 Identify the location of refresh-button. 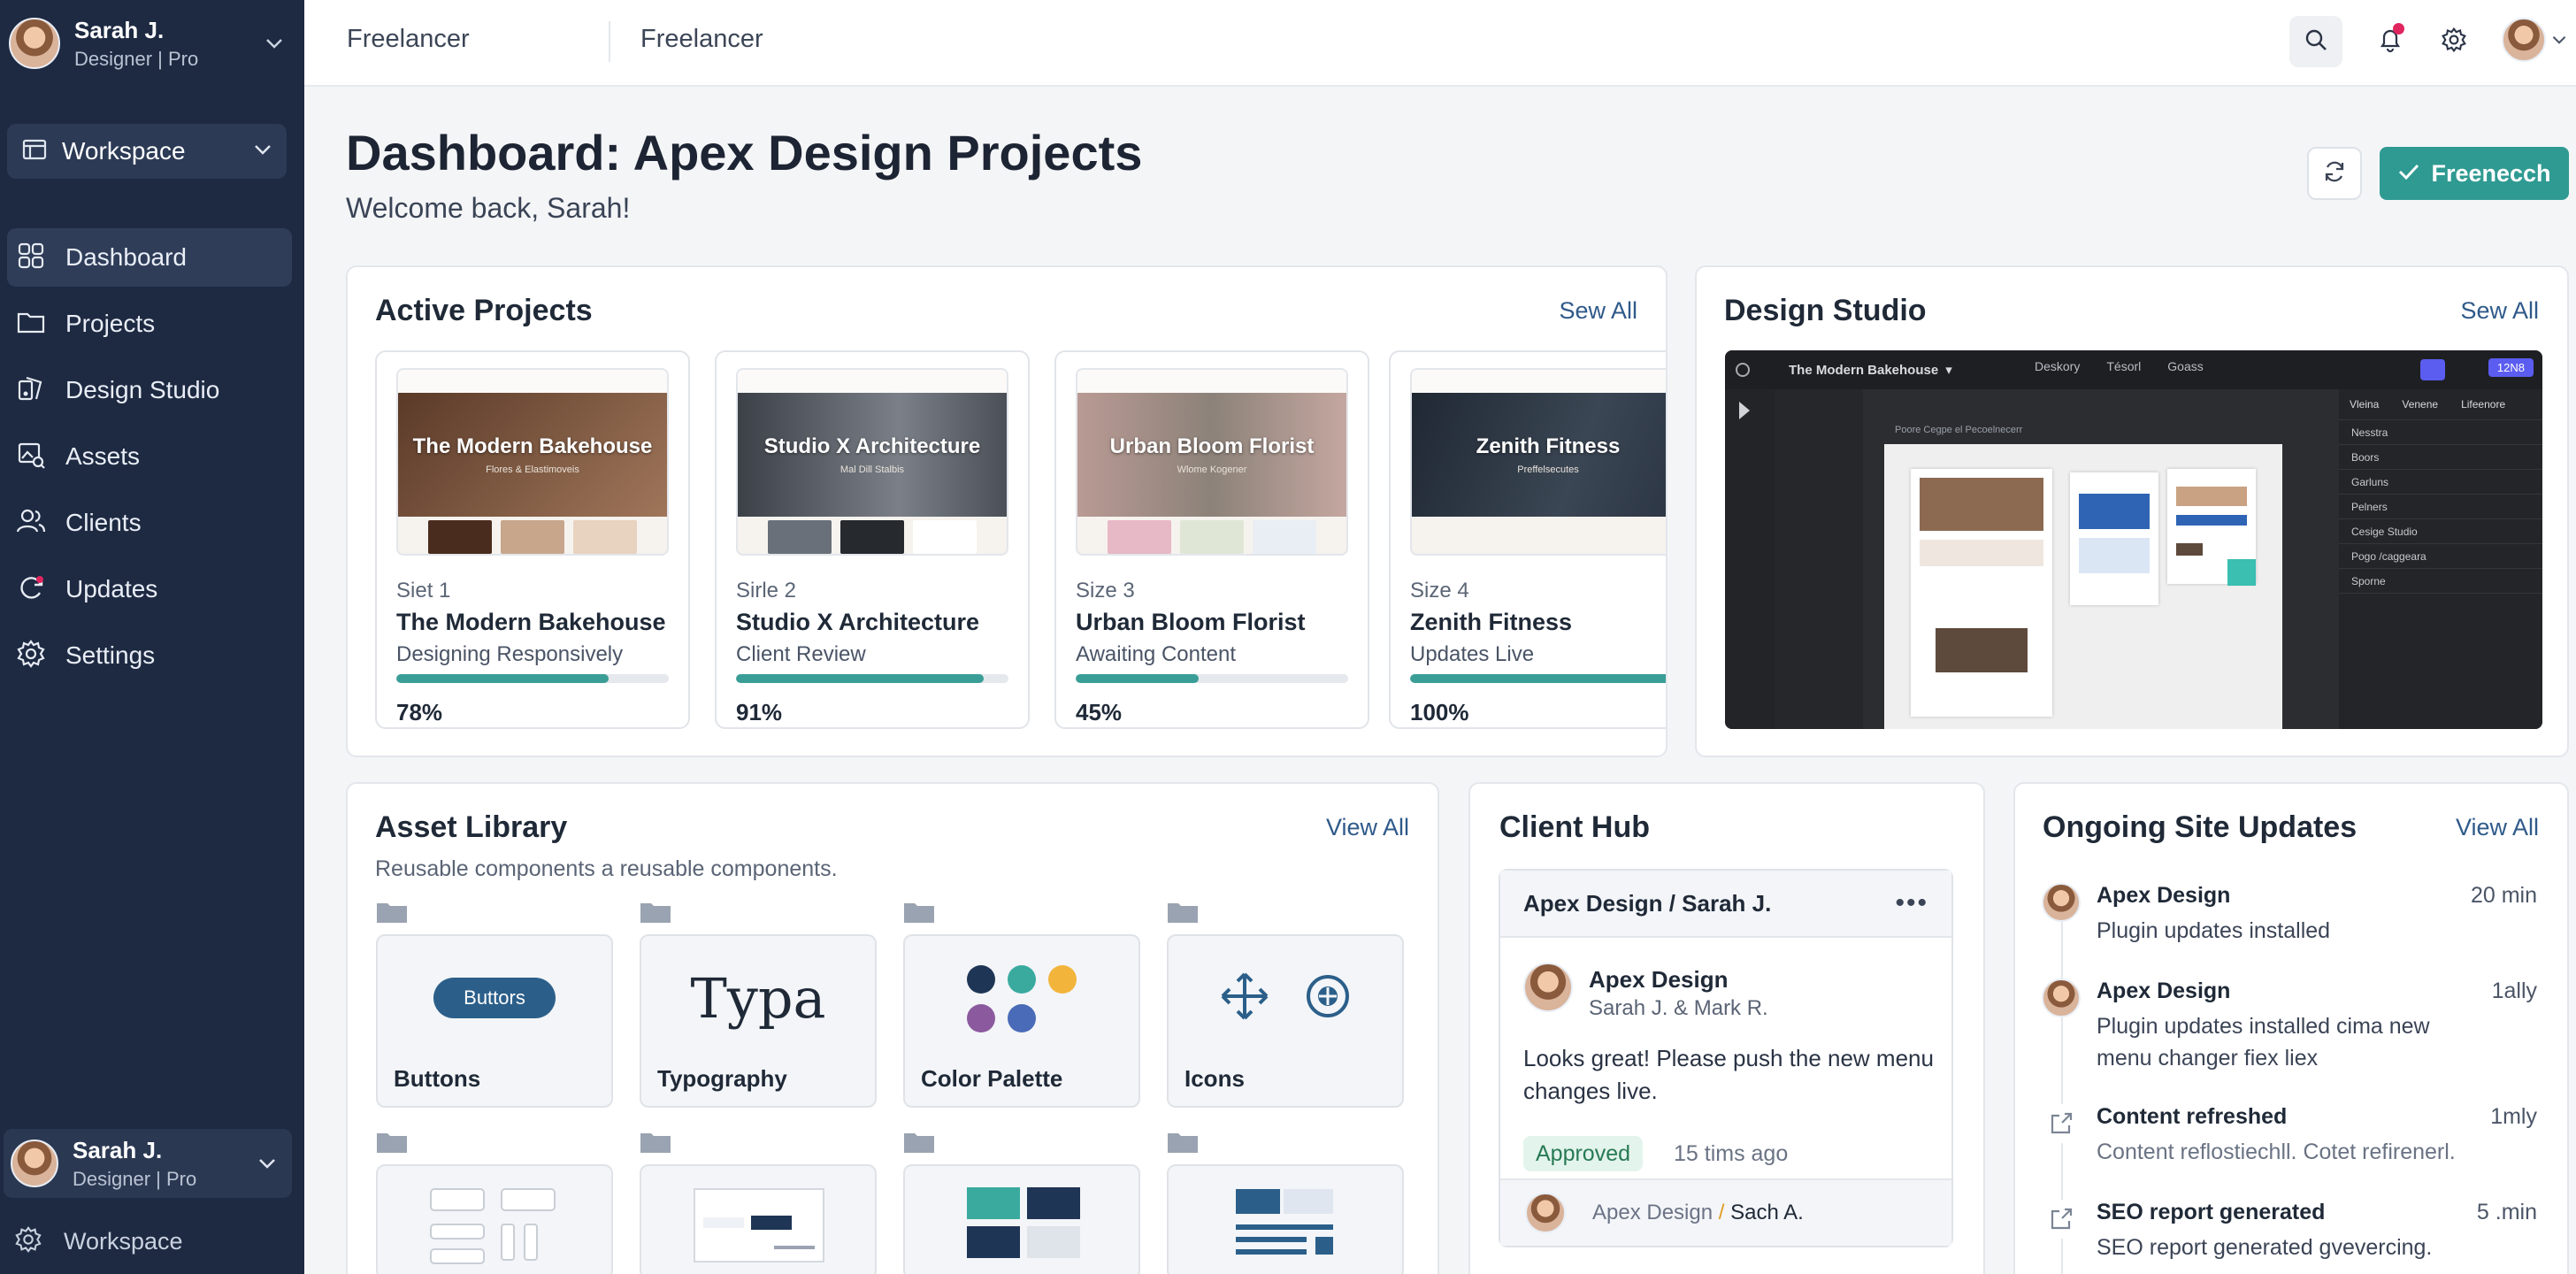
(2334, 174).